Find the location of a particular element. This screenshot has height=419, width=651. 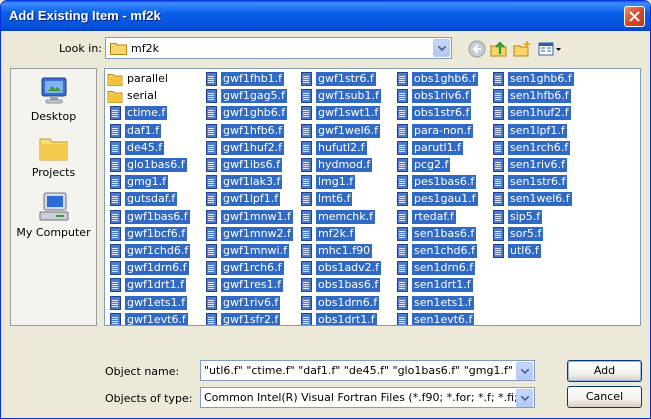

close-button is located at coordinates (634, 16).